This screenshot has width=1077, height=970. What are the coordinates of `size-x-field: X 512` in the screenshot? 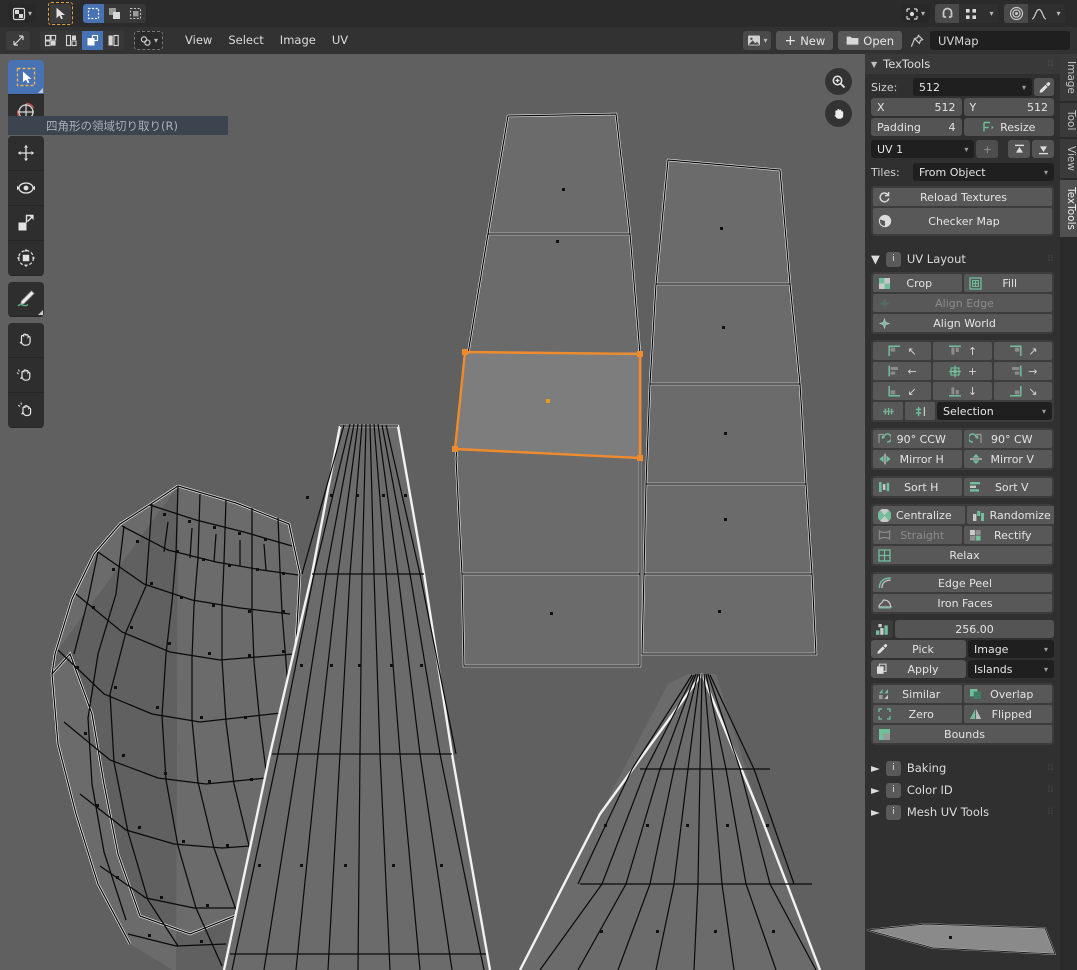 It's located at (916, 107).